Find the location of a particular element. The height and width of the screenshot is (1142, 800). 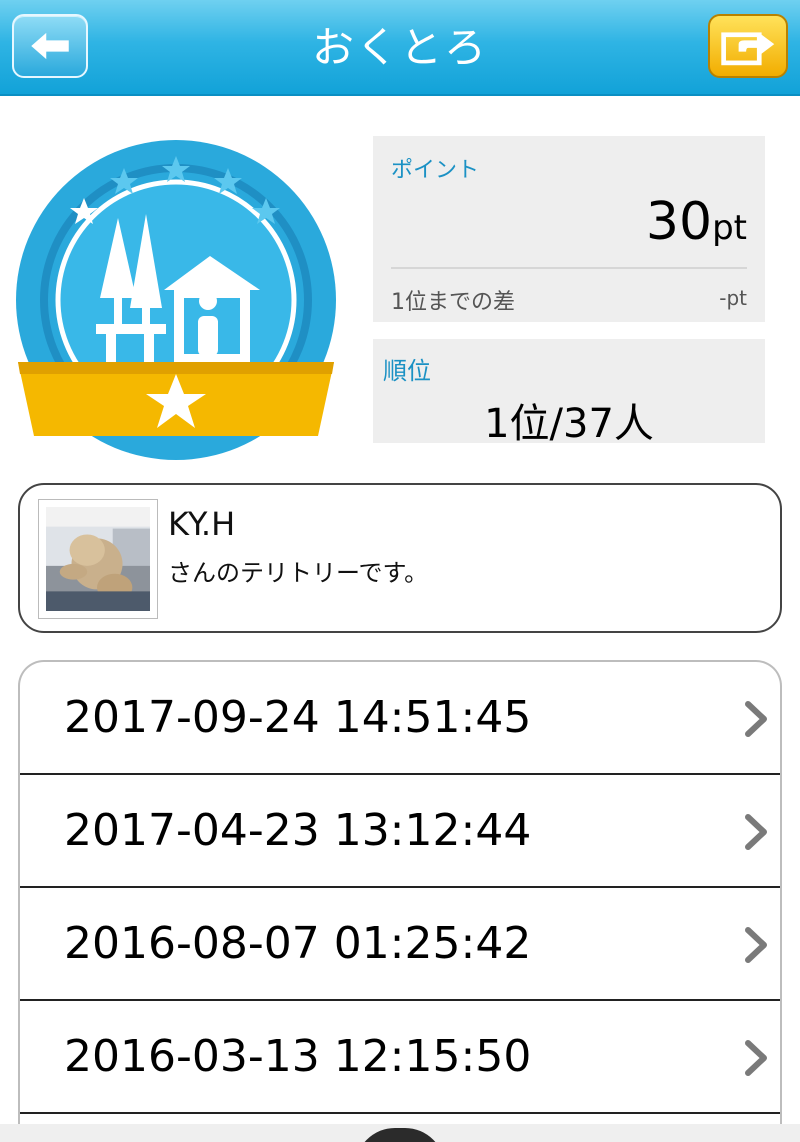

points-unit: pt is located at coordinates (729, 228).